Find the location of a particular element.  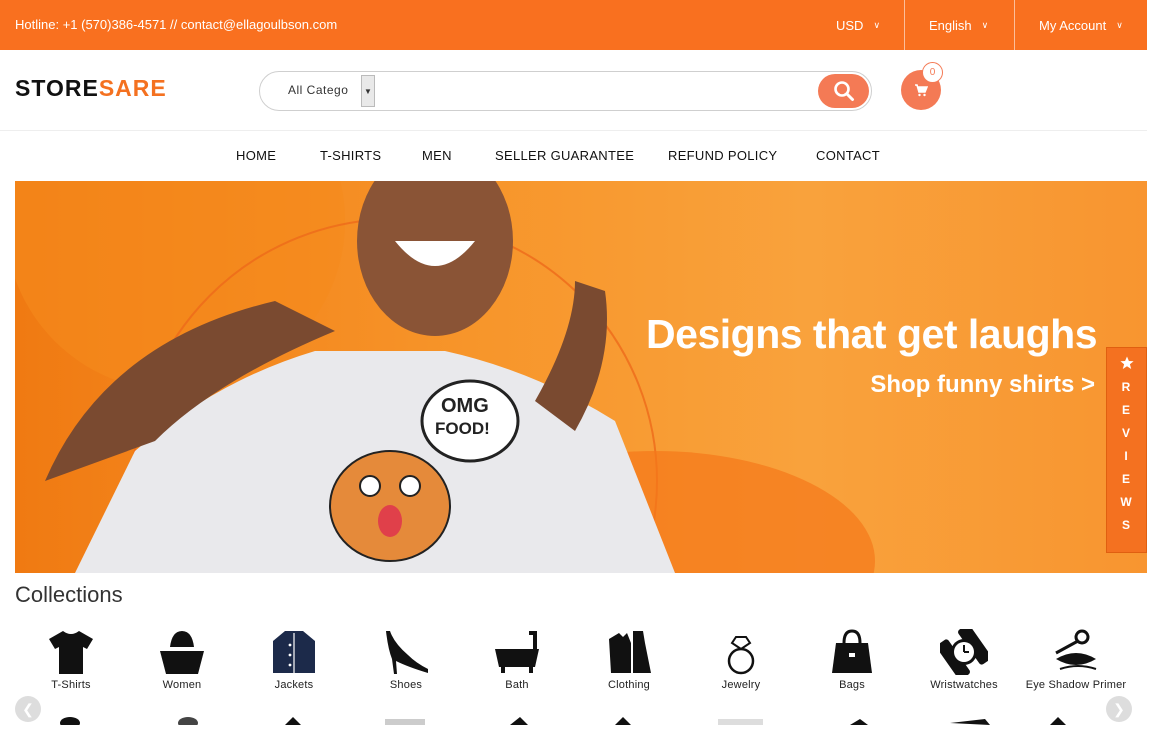

nav-item-contact: CONTACT is located at coordinates (848, 155).